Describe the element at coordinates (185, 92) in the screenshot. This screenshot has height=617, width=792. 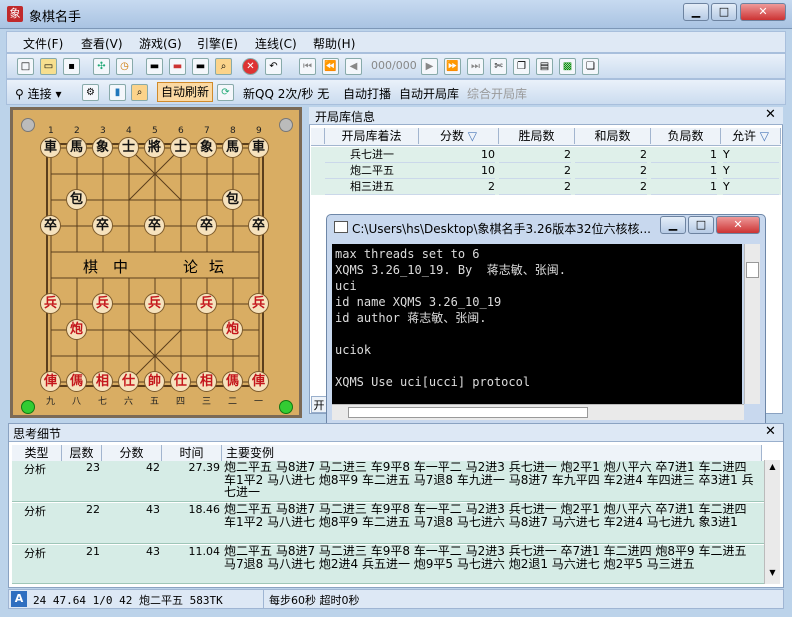
I see `auto-refresh-button: 自动刷新` at that location.